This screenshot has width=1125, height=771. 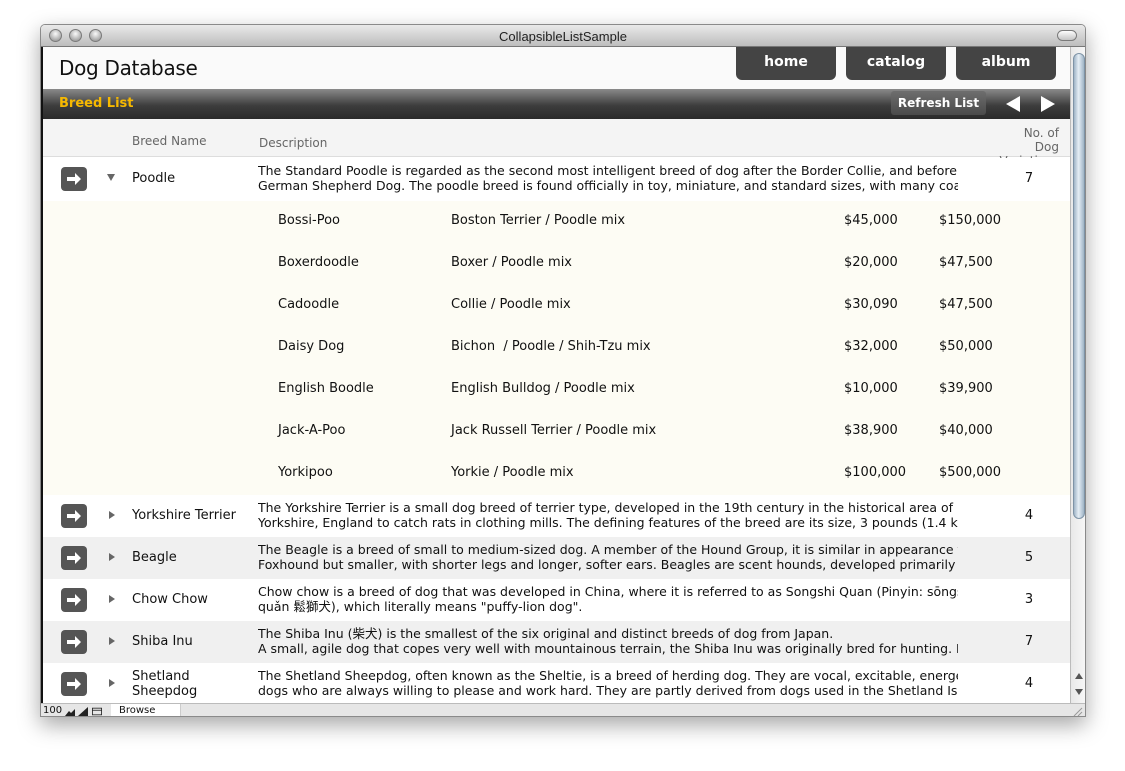 What do you see at coordinates (563, 710) in the screenshot?
I see `status-bar: 100 Browse` at bounding box center [563, 710].